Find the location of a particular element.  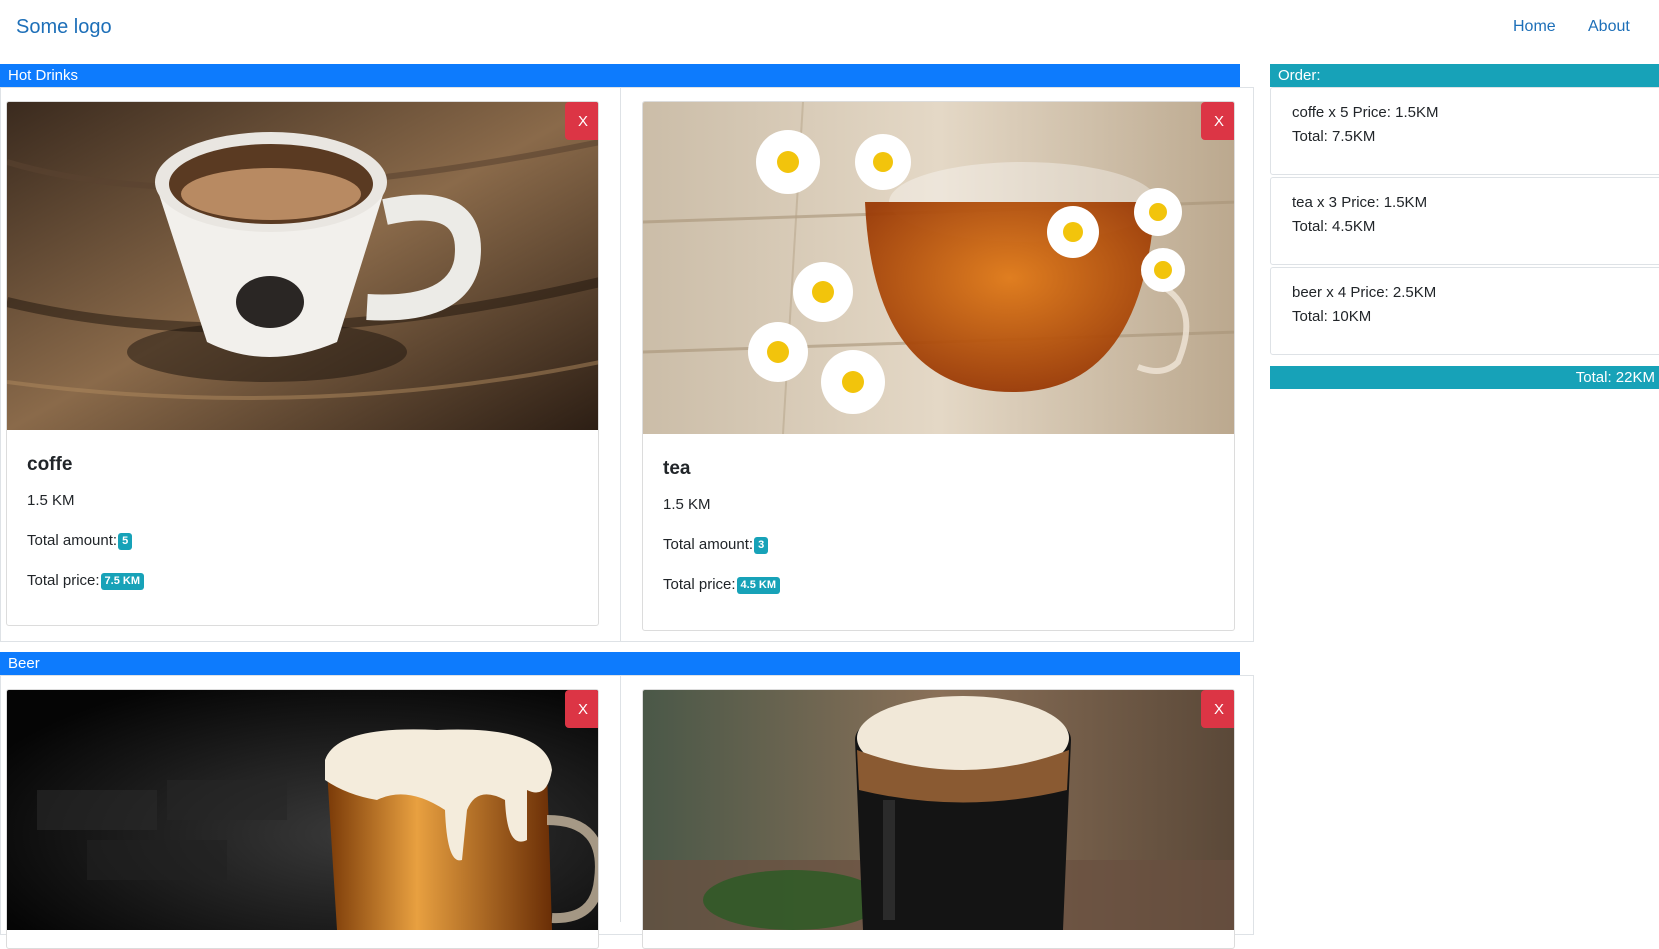

total-price-badge: 7.5 KM is located at coordinates (122, 581).